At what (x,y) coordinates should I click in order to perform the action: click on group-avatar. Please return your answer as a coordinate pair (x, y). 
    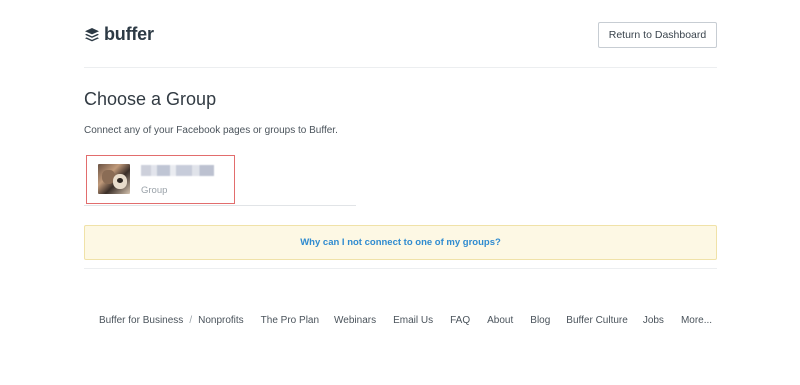
    Looking at the image, I should click on (114, 179).